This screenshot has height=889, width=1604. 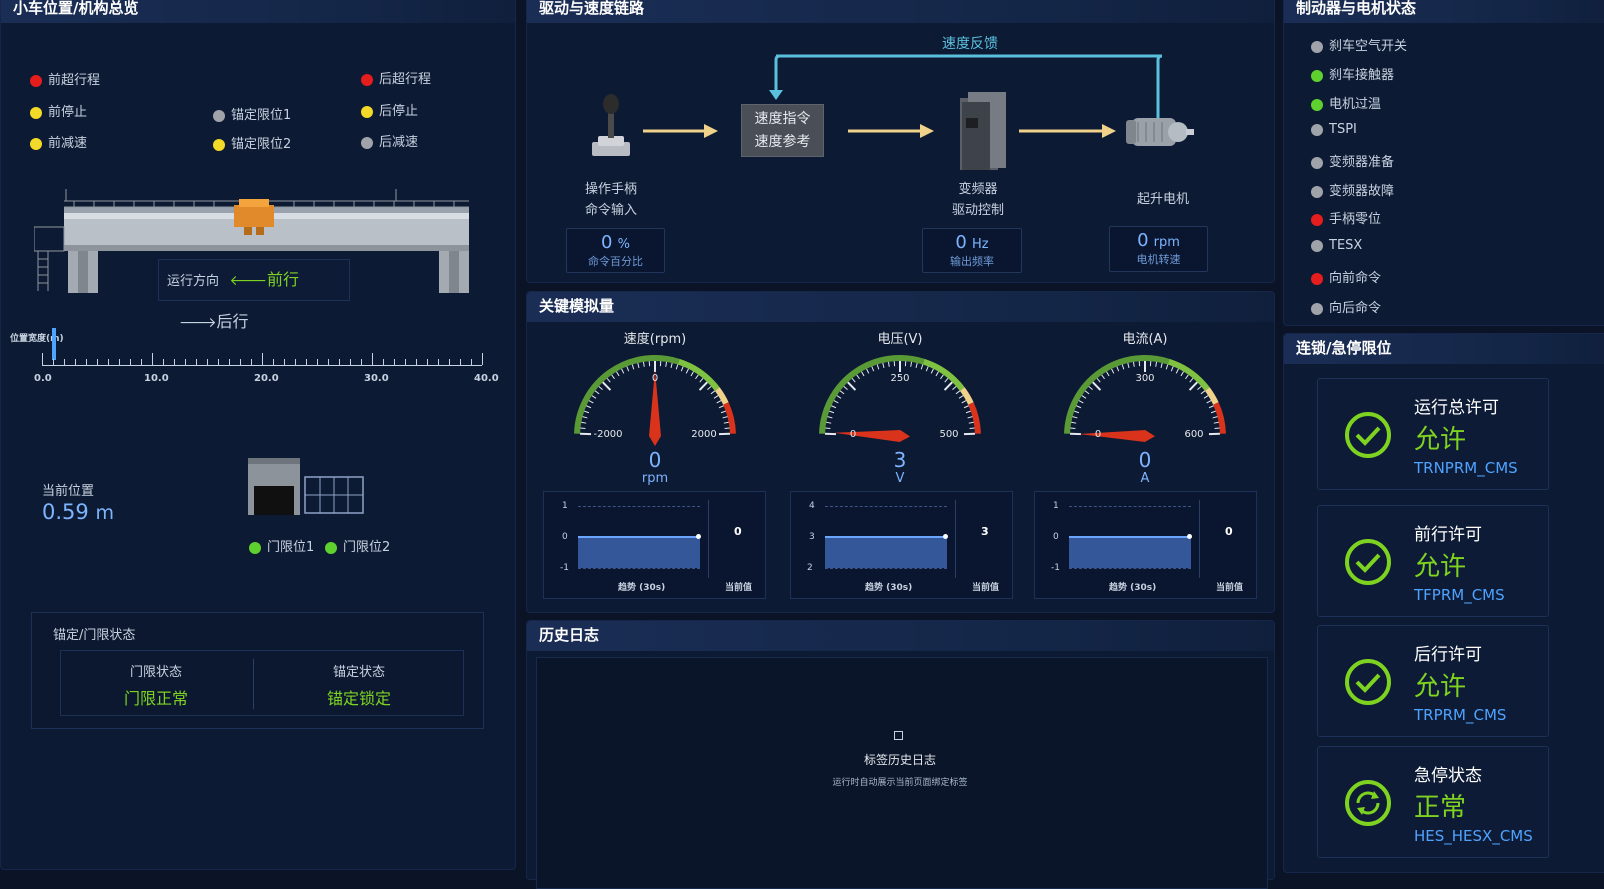 What do you see at coordinates (308, 488) in the screenshot?
I see `door-illustration` at bounding box center [308, 488].